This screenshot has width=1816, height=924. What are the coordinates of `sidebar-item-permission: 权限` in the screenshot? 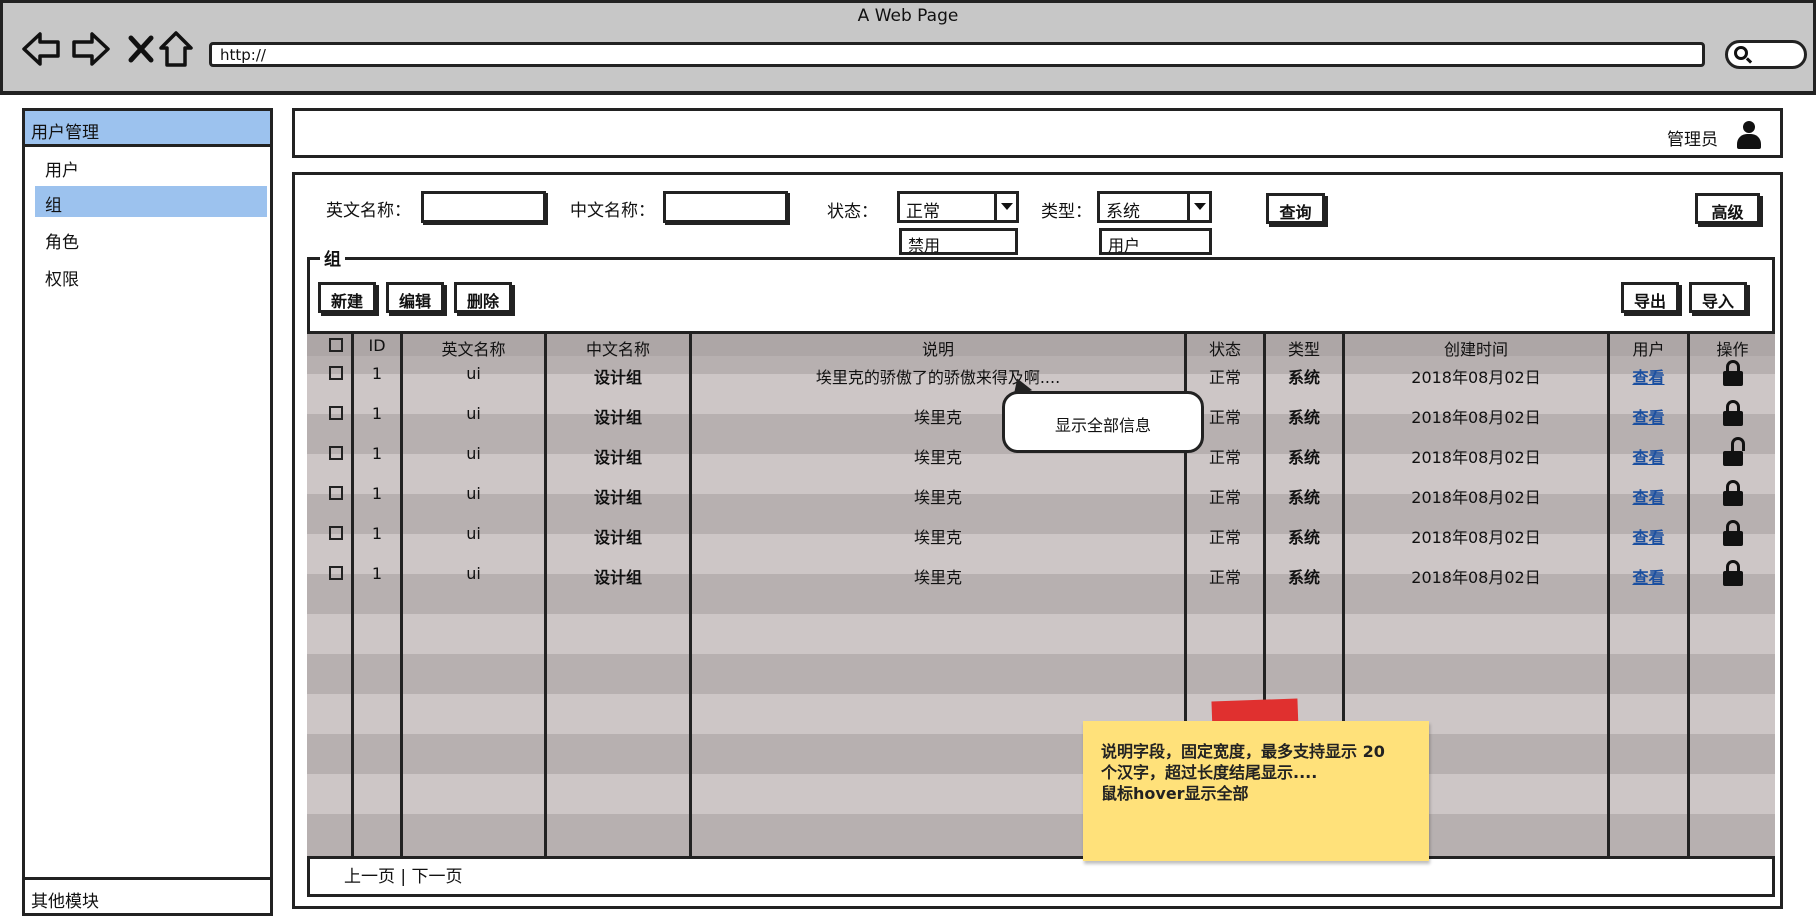 It's located at (151, 275).